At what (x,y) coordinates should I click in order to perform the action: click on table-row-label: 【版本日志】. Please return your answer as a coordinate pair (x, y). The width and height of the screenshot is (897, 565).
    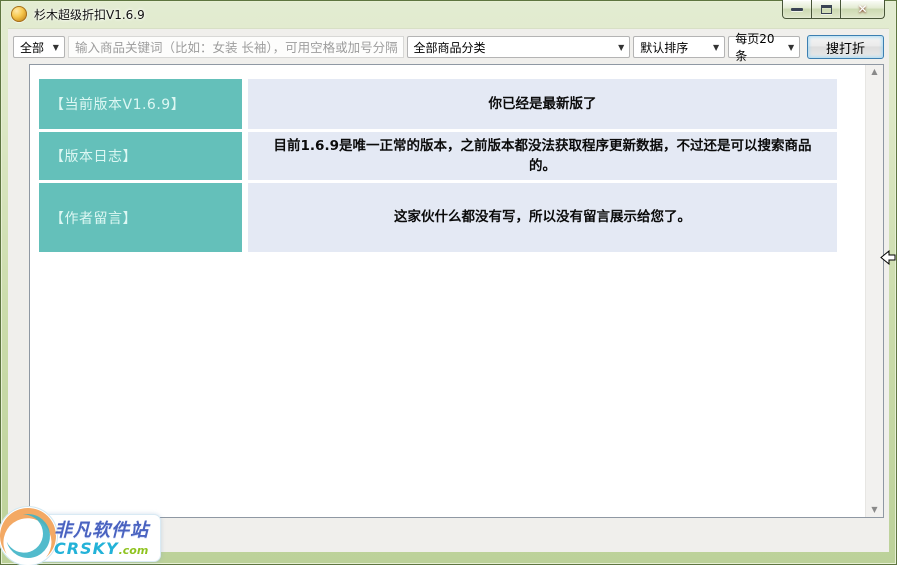
    Looking at the image, I should click on (140, 156).